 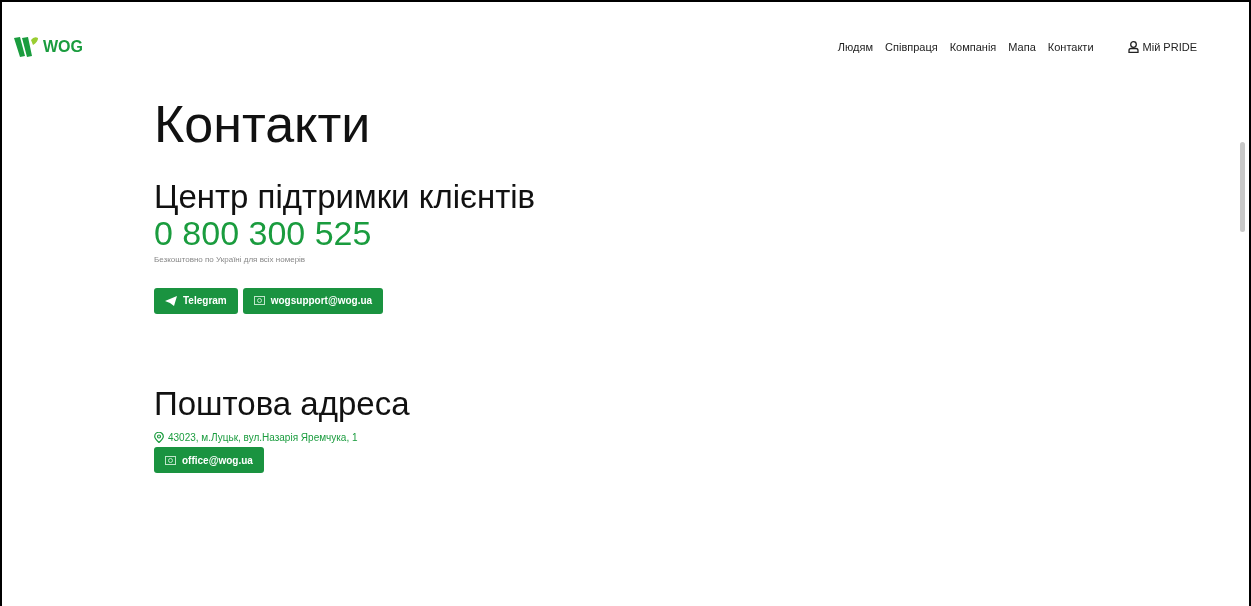 What do you see at coordinates (230, 259) in the screenshot?
I see `phone-note: Безкоштовно по Україні для всіх номерів` at bounding box center [230, 259].